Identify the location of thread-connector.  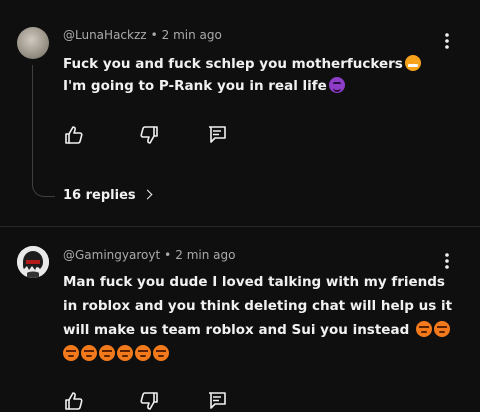
(43, 131).